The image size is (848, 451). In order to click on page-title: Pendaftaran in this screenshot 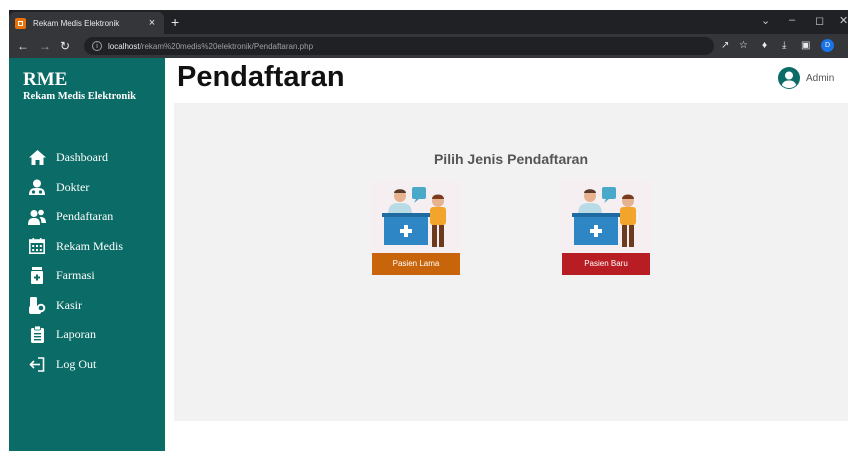, I will do `click(261, 77)`.